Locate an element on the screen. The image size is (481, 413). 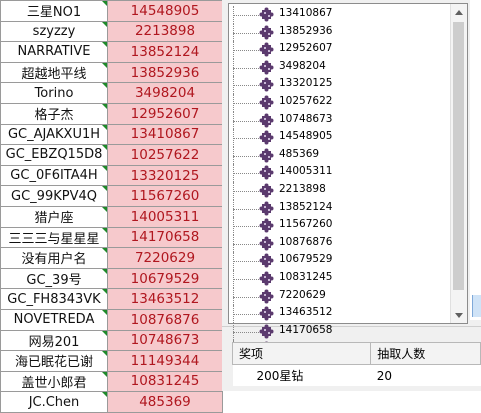
player-name-cell: szyzzy is located at coordinates (54, 31).